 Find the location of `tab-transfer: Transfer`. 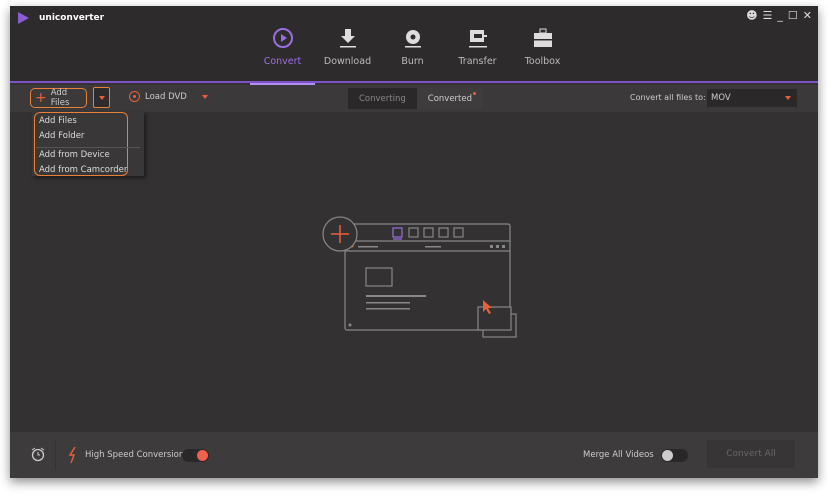

tab-transfer: Transfer is located at coordinates (477, 44).